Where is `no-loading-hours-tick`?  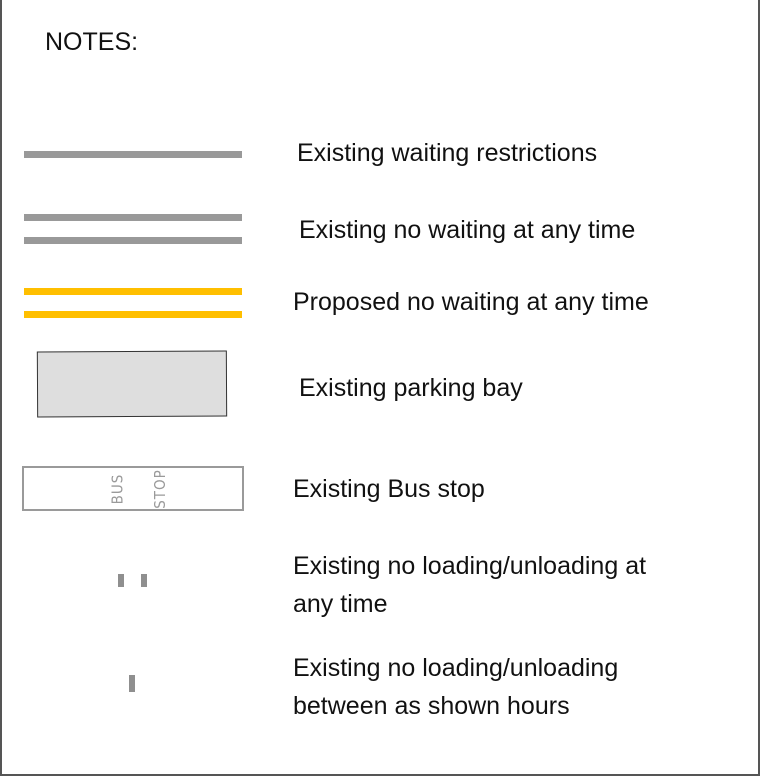 no-loading-hours-tick is located at coordinates (132, 683).